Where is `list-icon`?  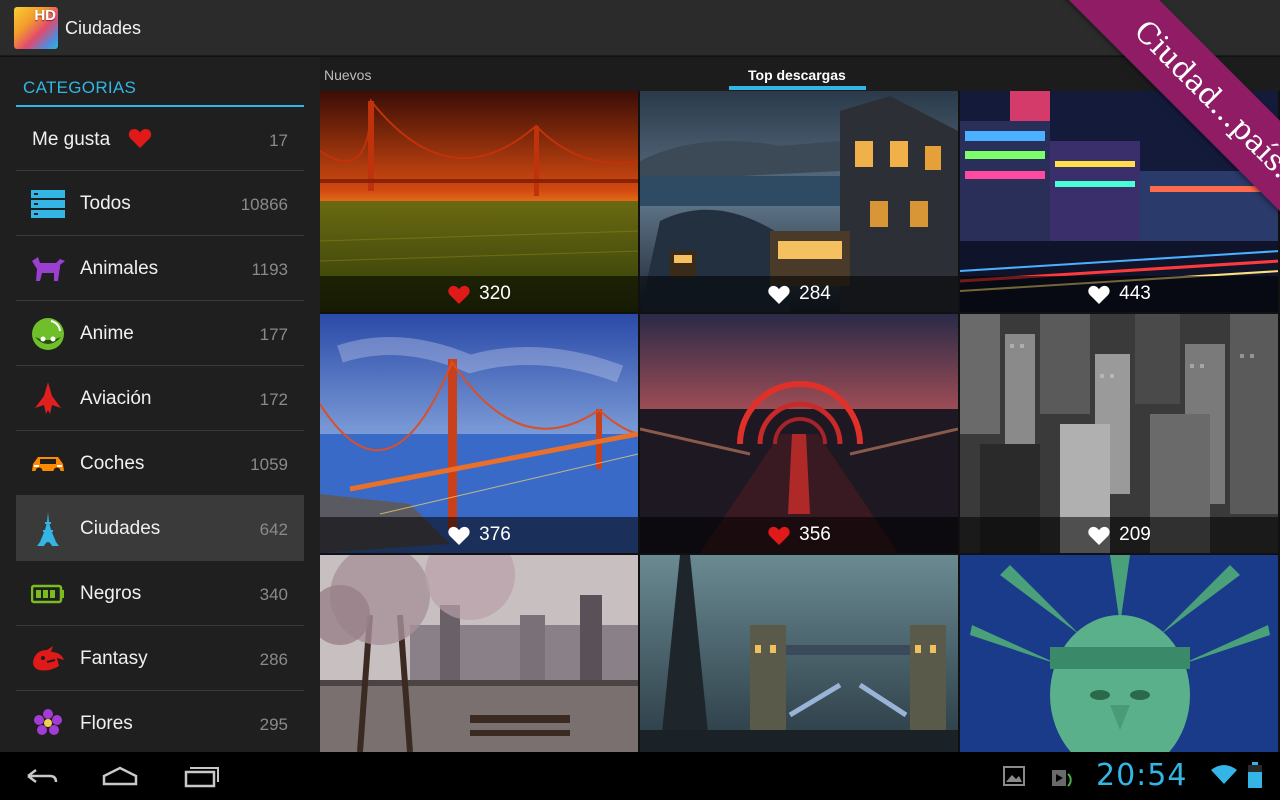
list-icon is located at coordinates (48, 204).